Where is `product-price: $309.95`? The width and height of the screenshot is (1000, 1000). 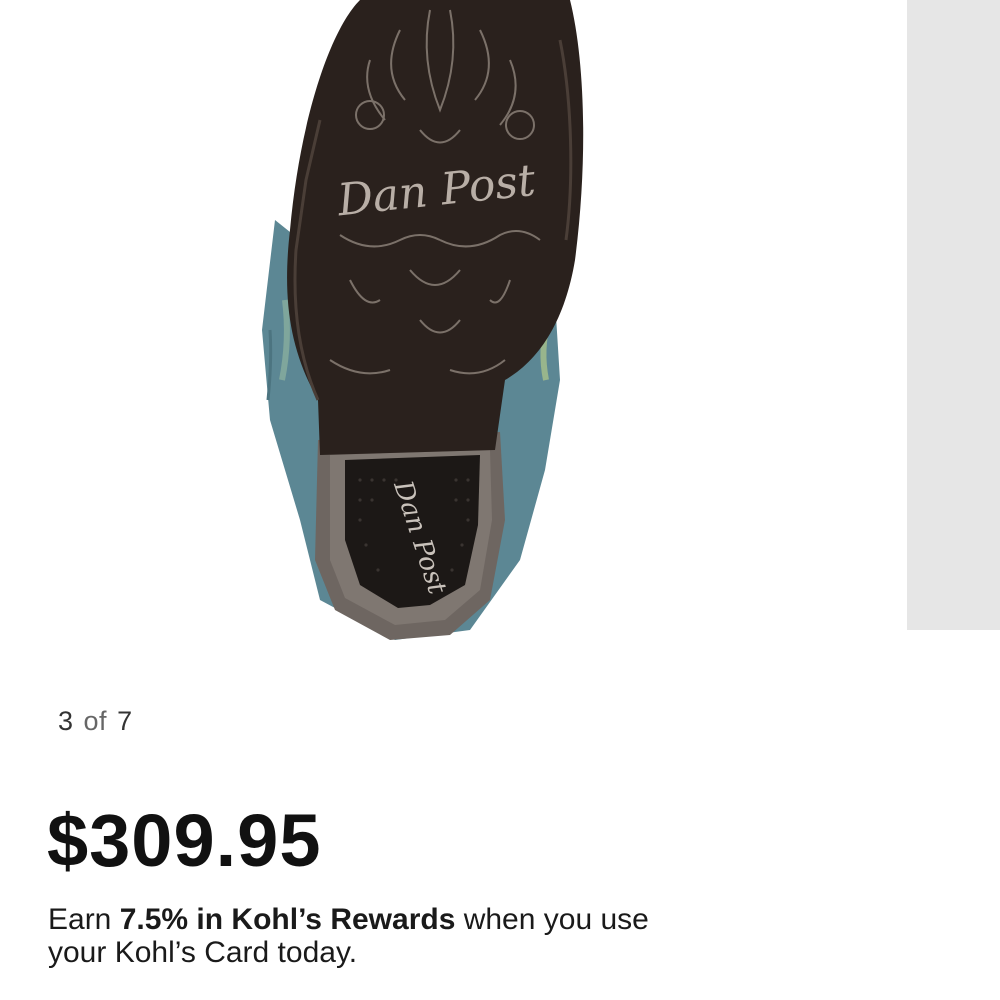
product-price: $309.95 is located at coordinates (184, 840).